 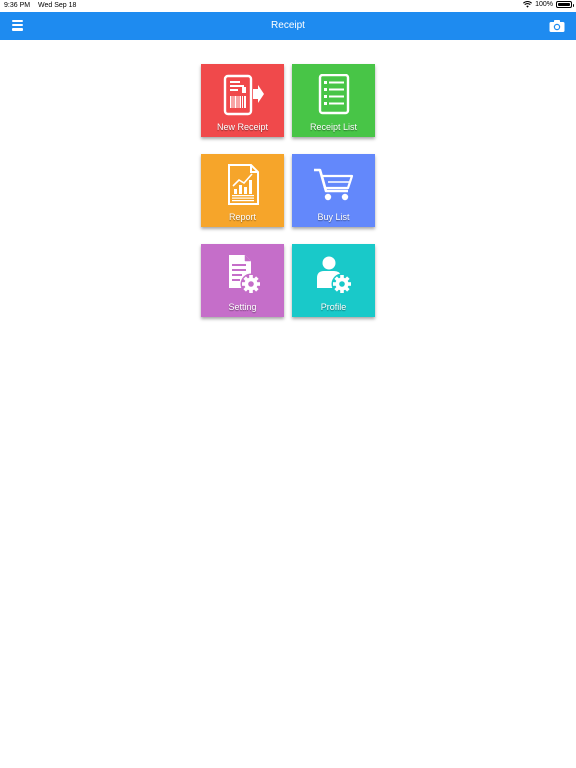 I want to click on new-receipt-icon, so click(x=243, y=95).